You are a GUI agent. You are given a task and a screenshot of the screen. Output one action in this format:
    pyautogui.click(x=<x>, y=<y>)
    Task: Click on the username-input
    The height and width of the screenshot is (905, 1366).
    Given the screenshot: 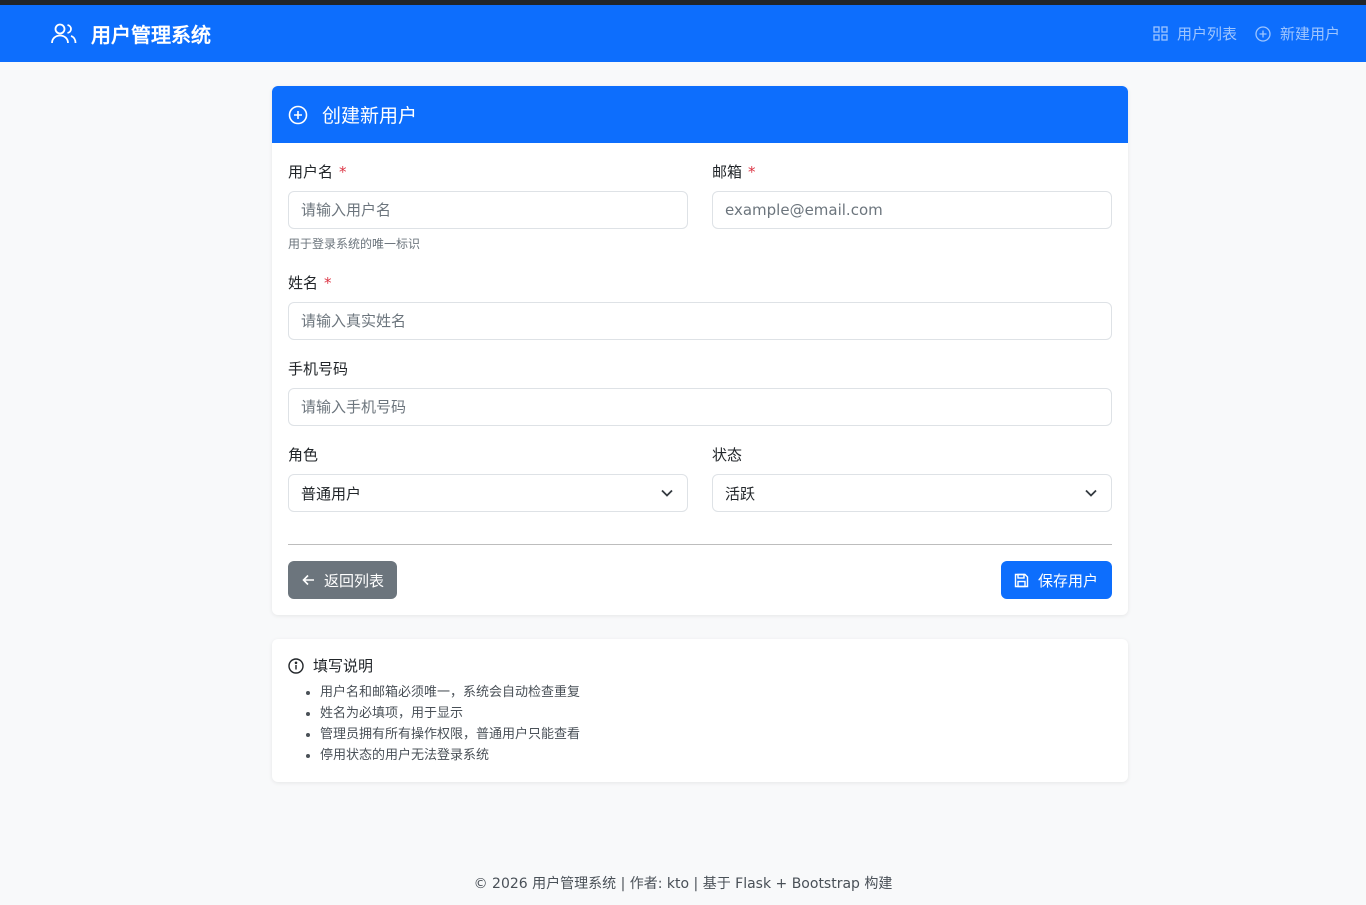 What is the action you would take?
    pyautogui.click(x=488, y=210)
    